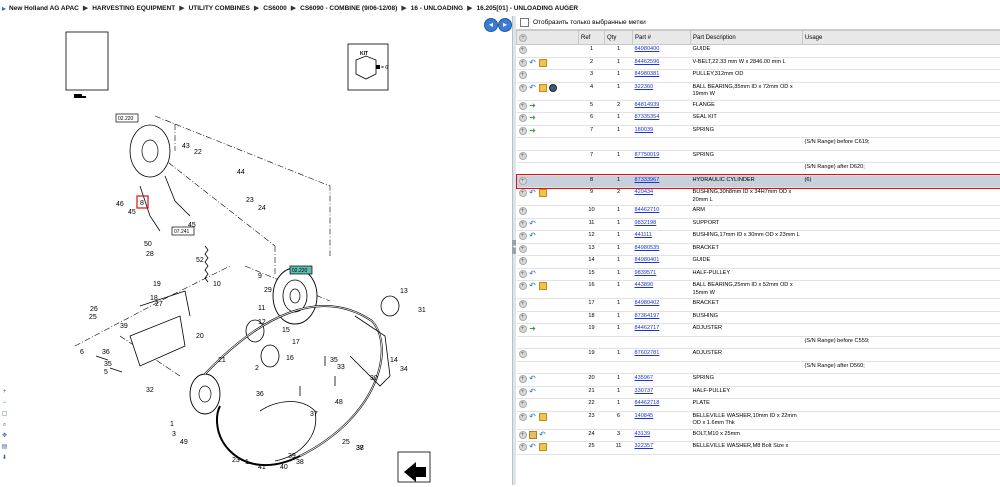 Image resolution: width=1000 pixels, height=487 pixels. Describe the element at coordinates (157, 284) in the screenshot. I see `reference-number: 19` at that location.